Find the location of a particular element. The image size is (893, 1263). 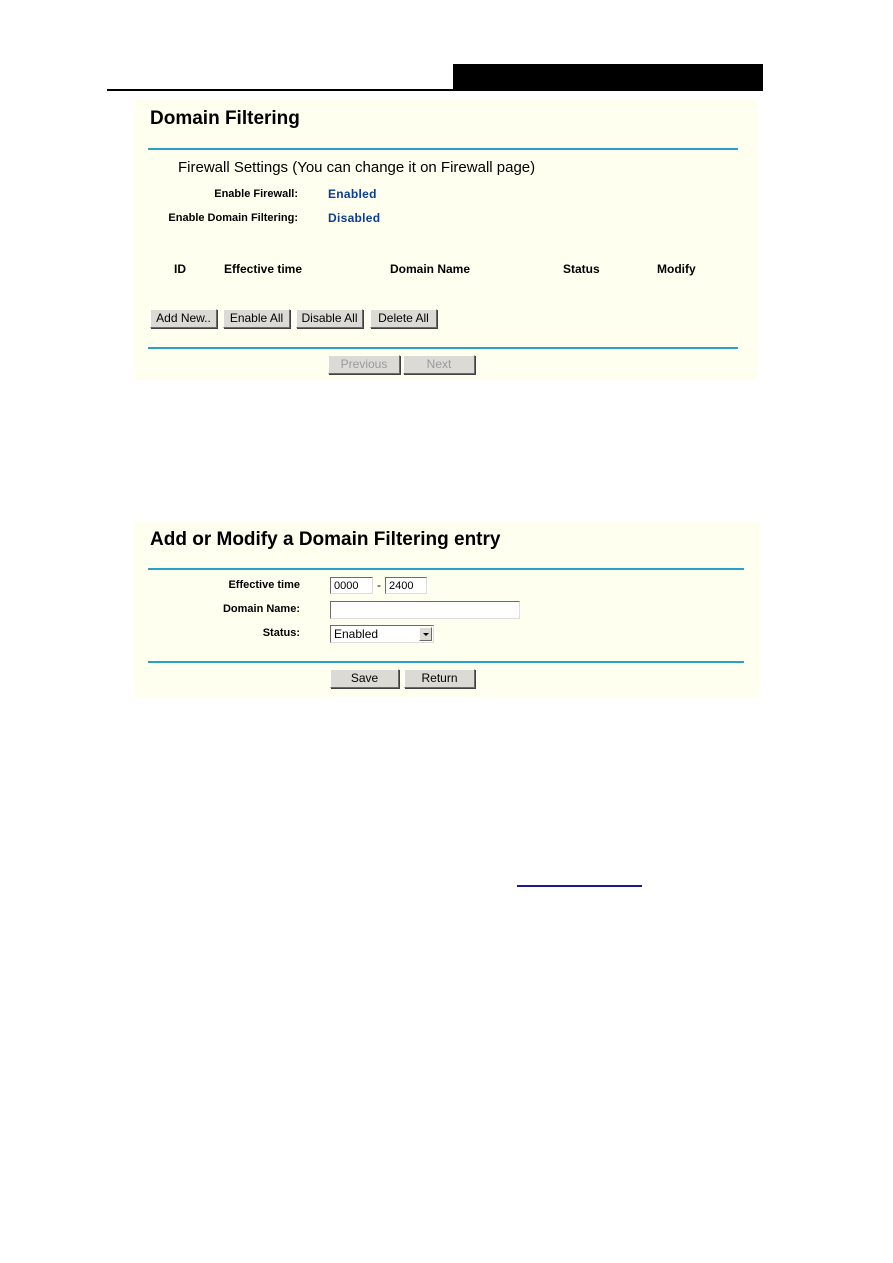

add-modify-title: Add or Modify a Domain Filtering entry is located at coordinates (325, 539).